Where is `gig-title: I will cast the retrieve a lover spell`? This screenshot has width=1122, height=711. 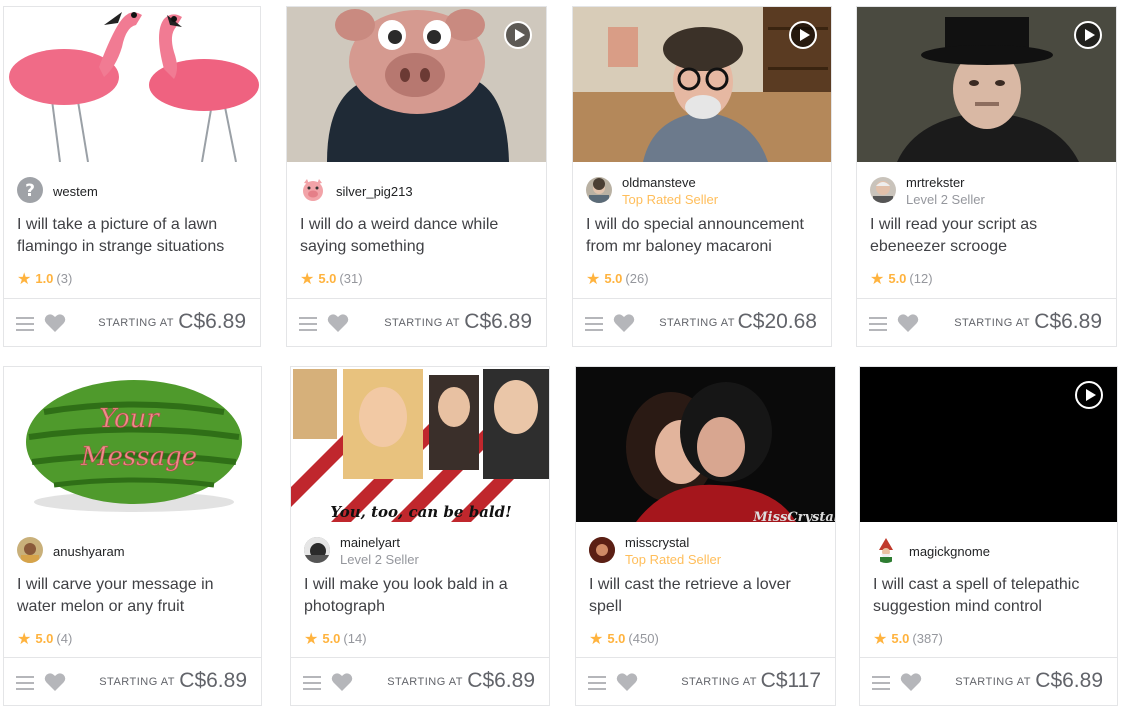
gig-title: I will cast the retrieve a lover spell is located at coordinates (705, 596).